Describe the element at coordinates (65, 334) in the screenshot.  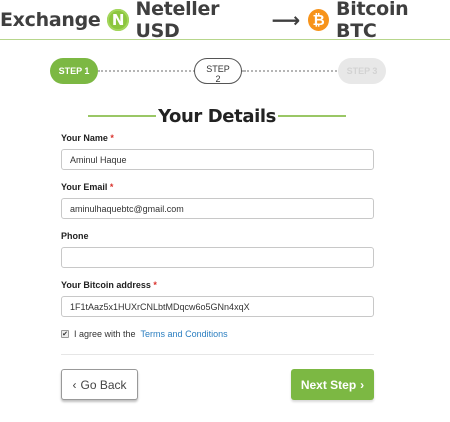
I see `terms-checkbox: ✔` at that location.